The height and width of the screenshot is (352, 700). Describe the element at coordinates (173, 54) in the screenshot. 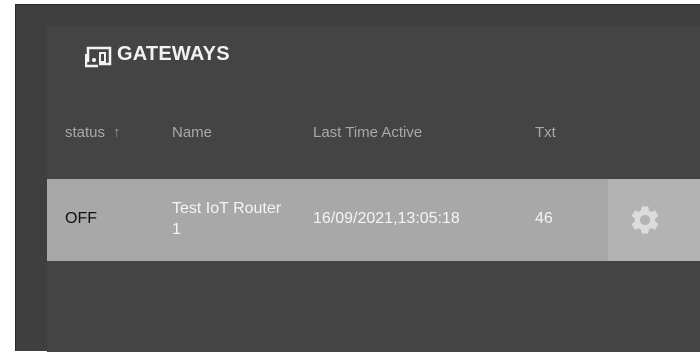

I see `panel-title: GATEWAYS` at that location.